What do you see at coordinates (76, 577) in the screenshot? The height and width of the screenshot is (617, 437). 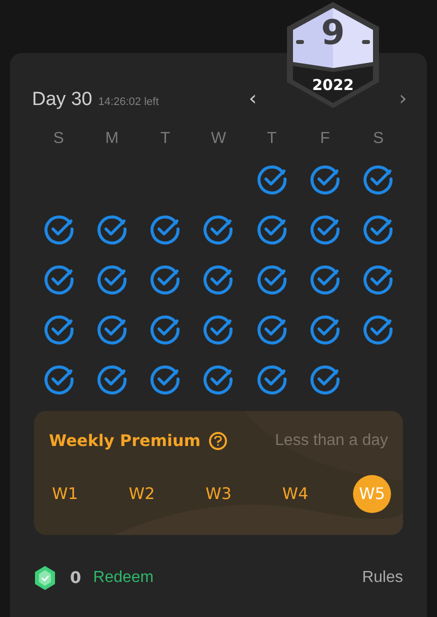 I see `points-count: 0` at bounding box center [76, 577].